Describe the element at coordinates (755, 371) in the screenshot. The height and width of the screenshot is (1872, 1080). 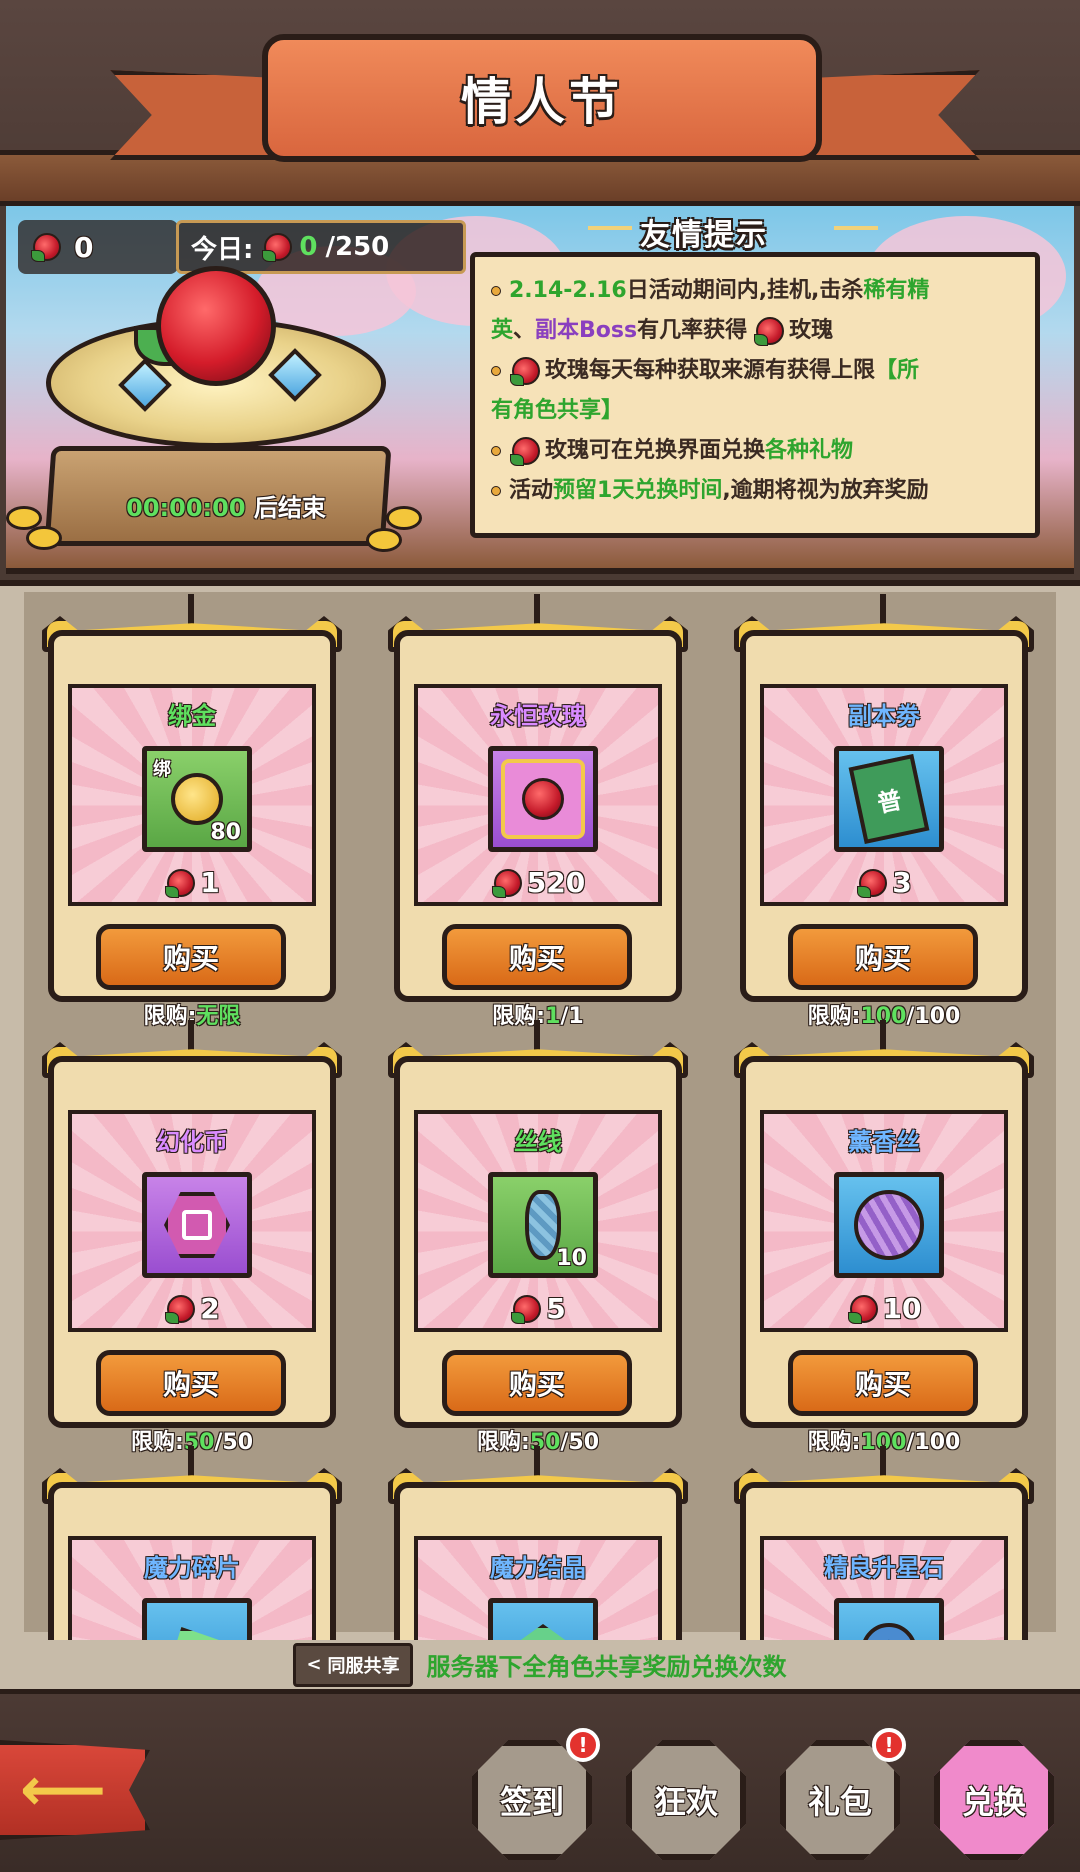
I see `tip-line: 玫瑰每天每种获取来源有获得上限 【所` at that location.